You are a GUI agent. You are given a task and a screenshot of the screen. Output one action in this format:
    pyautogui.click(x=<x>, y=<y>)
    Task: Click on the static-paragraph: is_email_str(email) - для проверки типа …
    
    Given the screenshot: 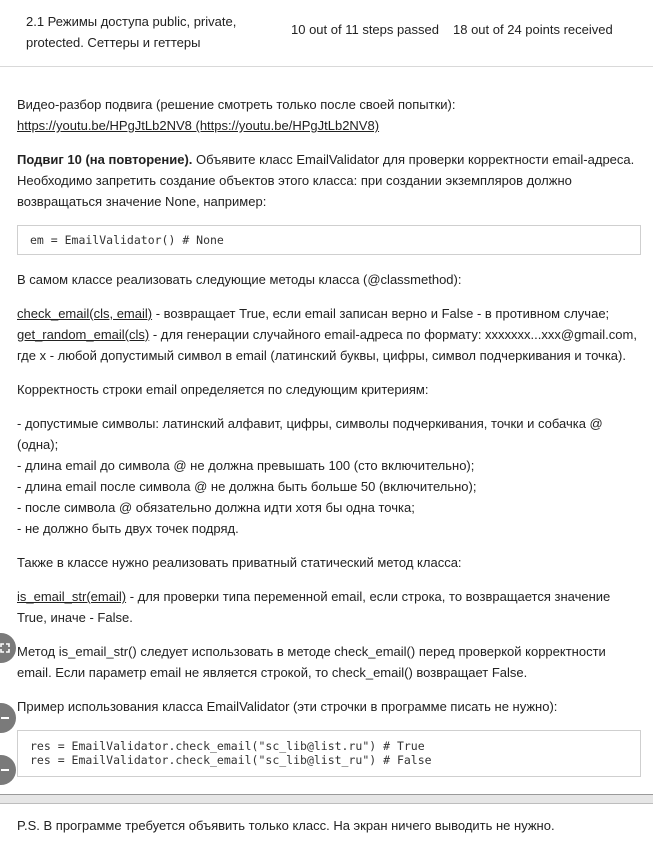 What is the action you would take?
    pyautogui.click(x=329, y=607)
    